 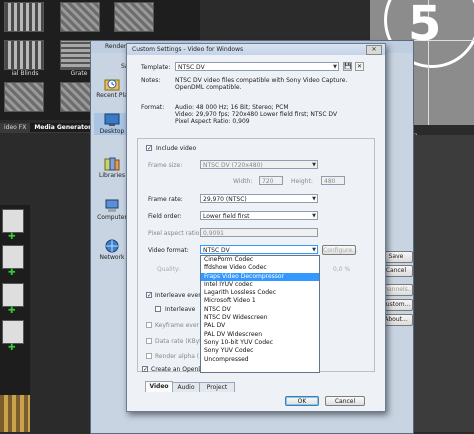 What do you see at coordinates (112, 119) in the screenshot?
I see `desktop-icon` at bounding box center [112, 119].